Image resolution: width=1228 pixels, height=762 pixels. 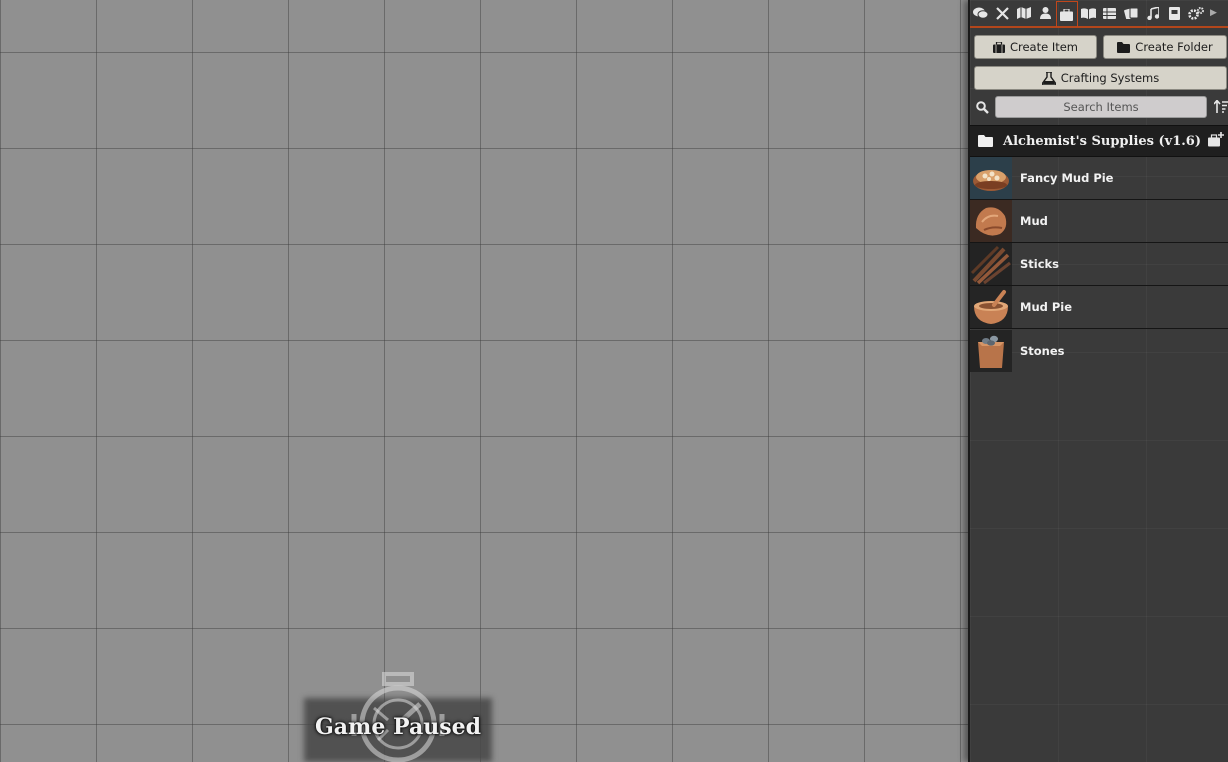 I want to click on sticks-thumbnail, so click(x=991, y=264).